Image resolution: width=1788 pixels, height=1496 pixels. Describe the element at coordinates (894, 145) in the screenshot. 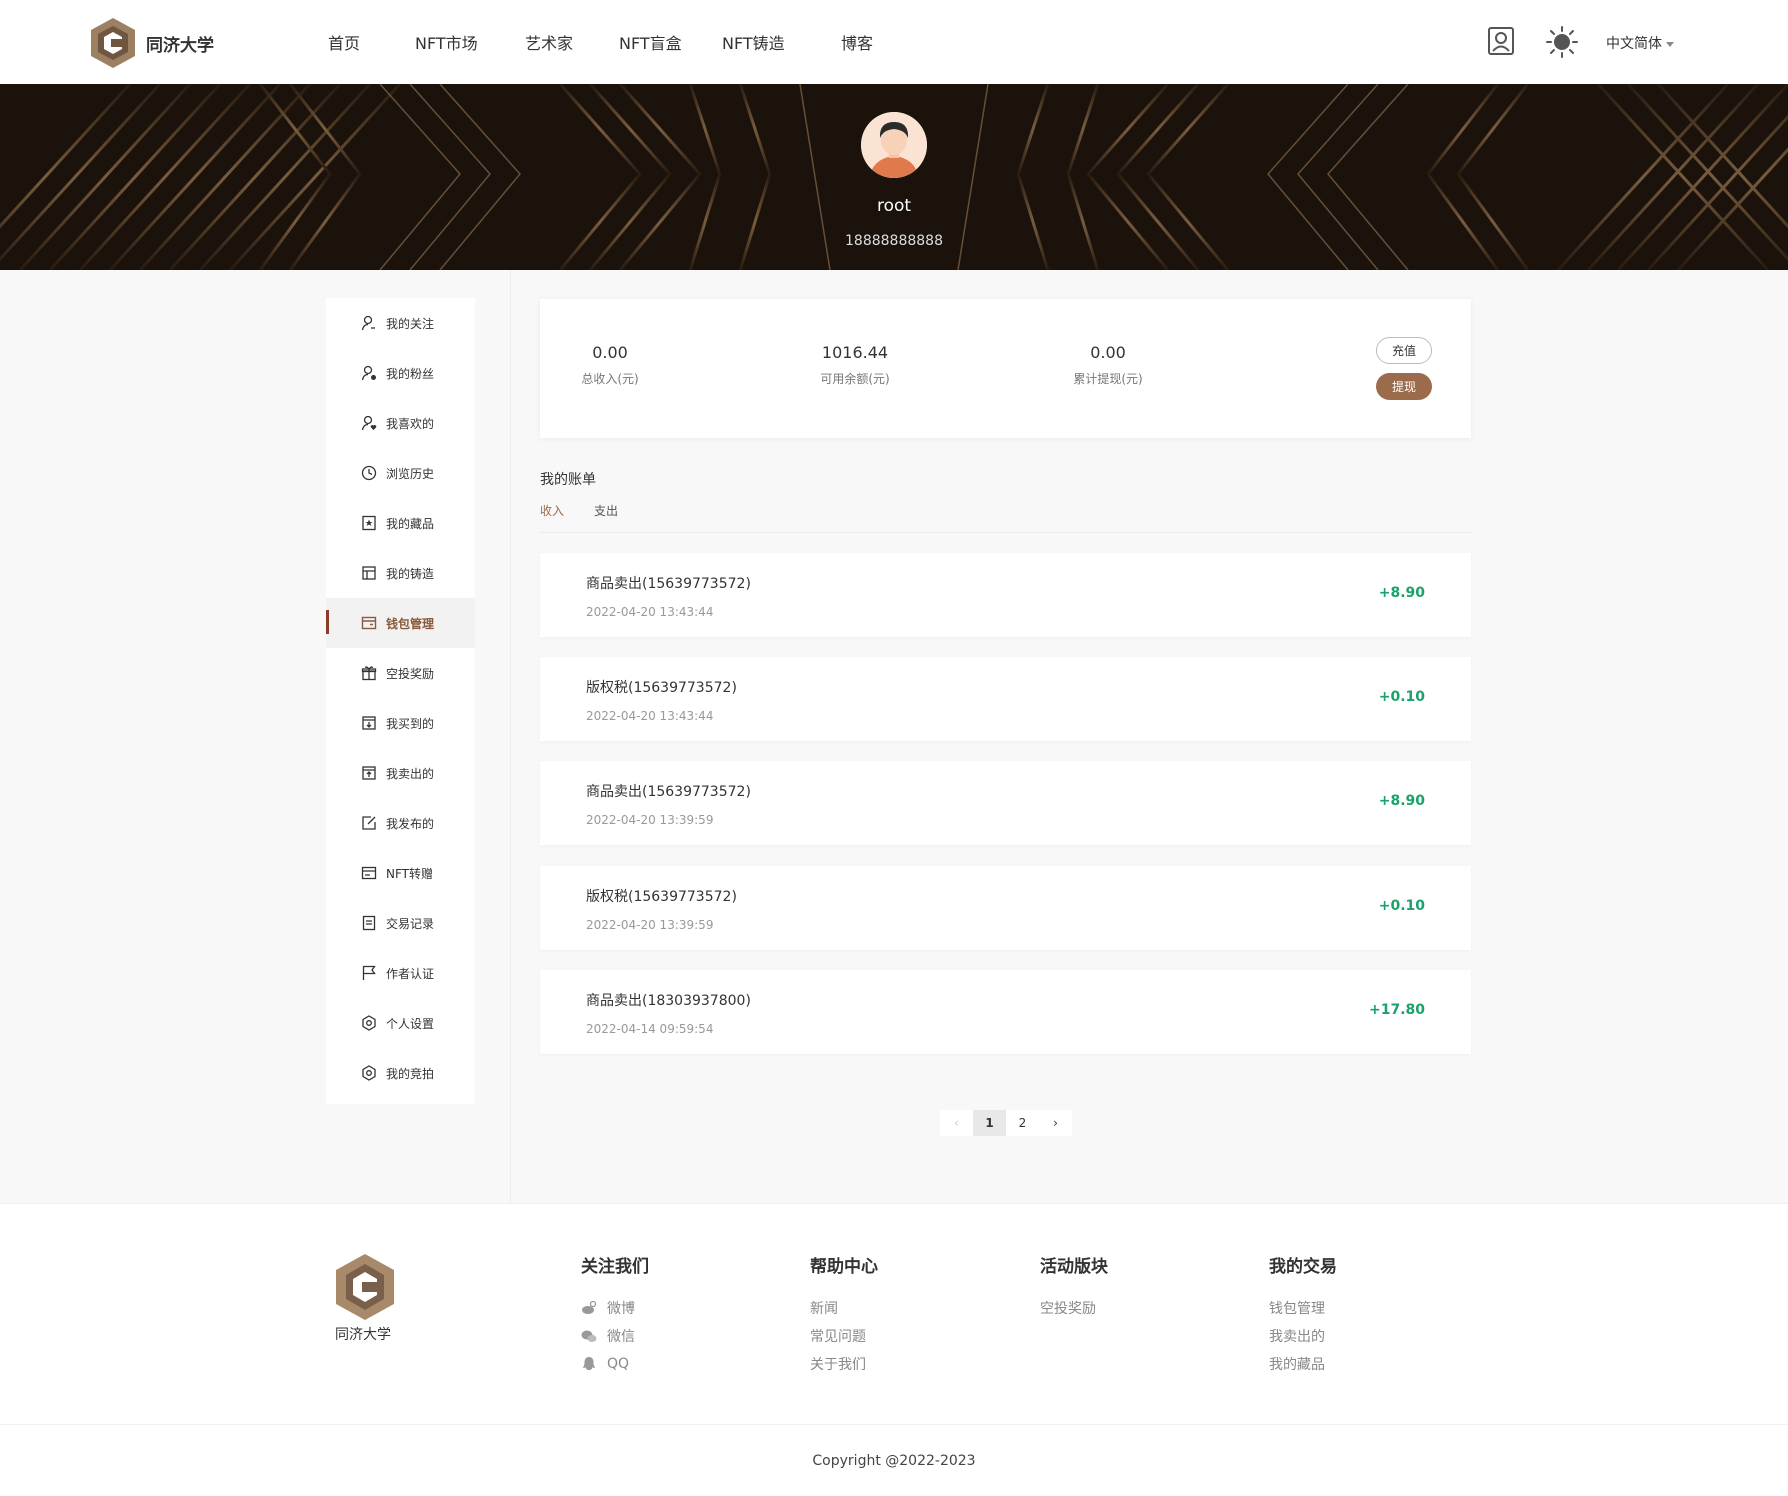

I see `user-avatar` at that location.